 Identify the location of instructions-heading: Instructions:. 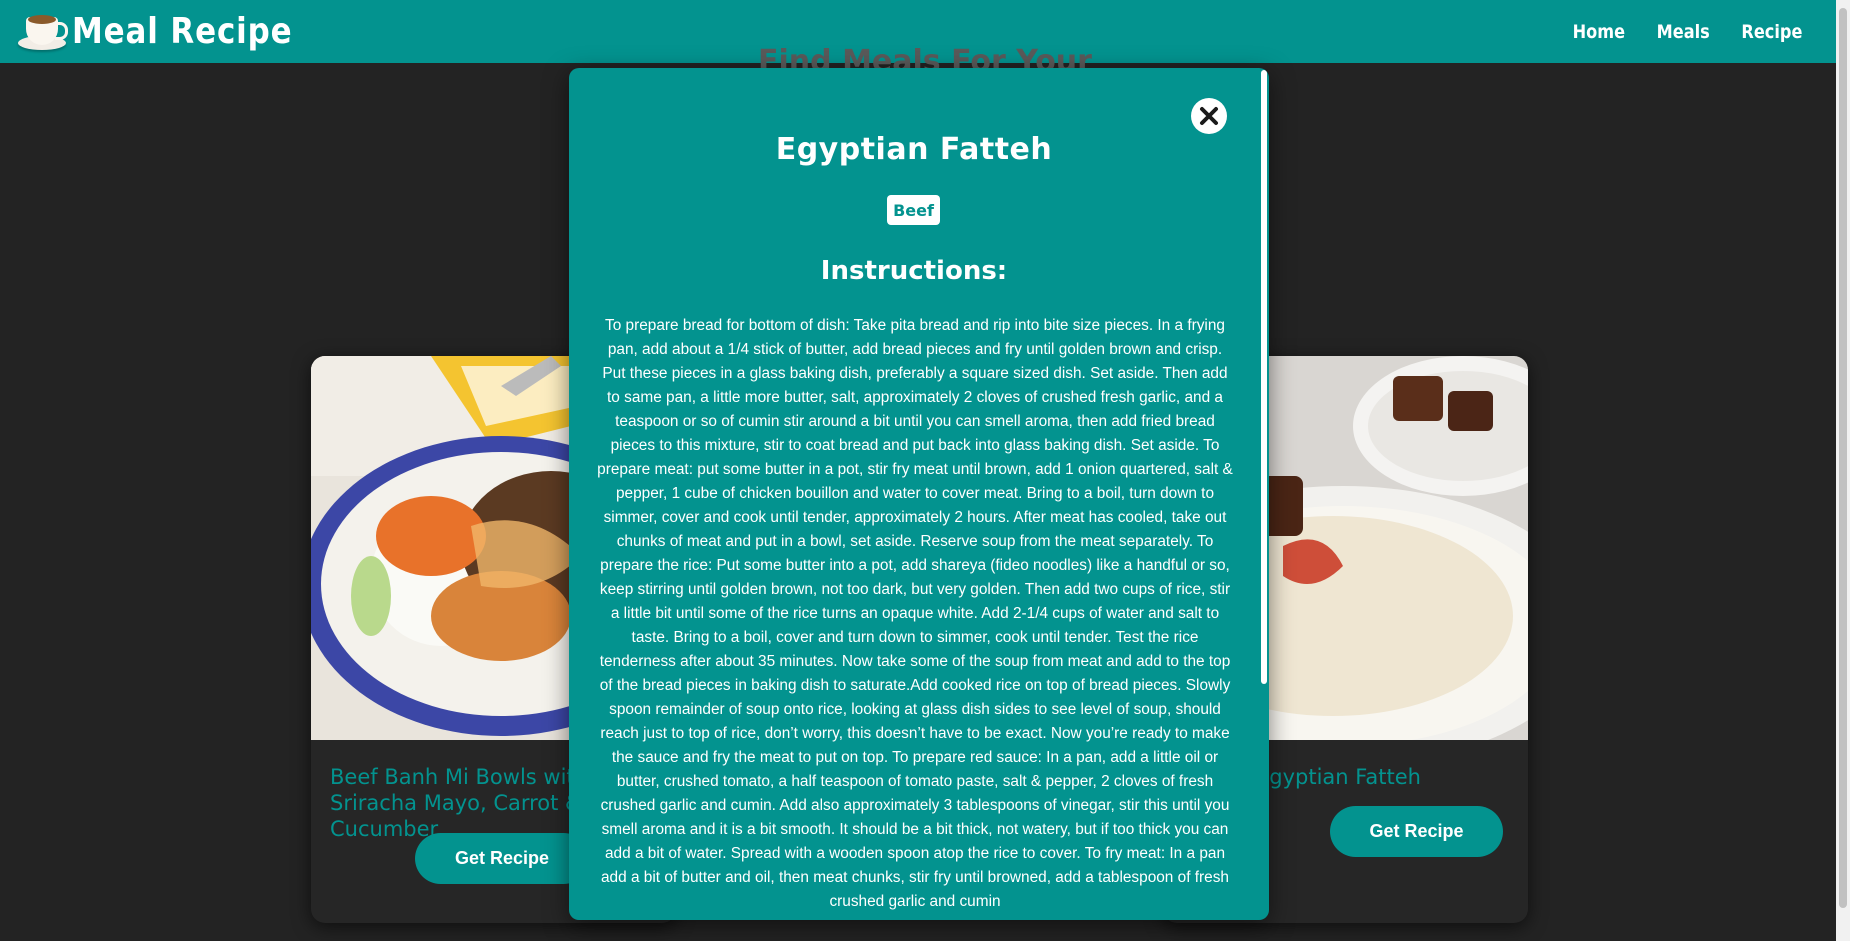
(914, 271).